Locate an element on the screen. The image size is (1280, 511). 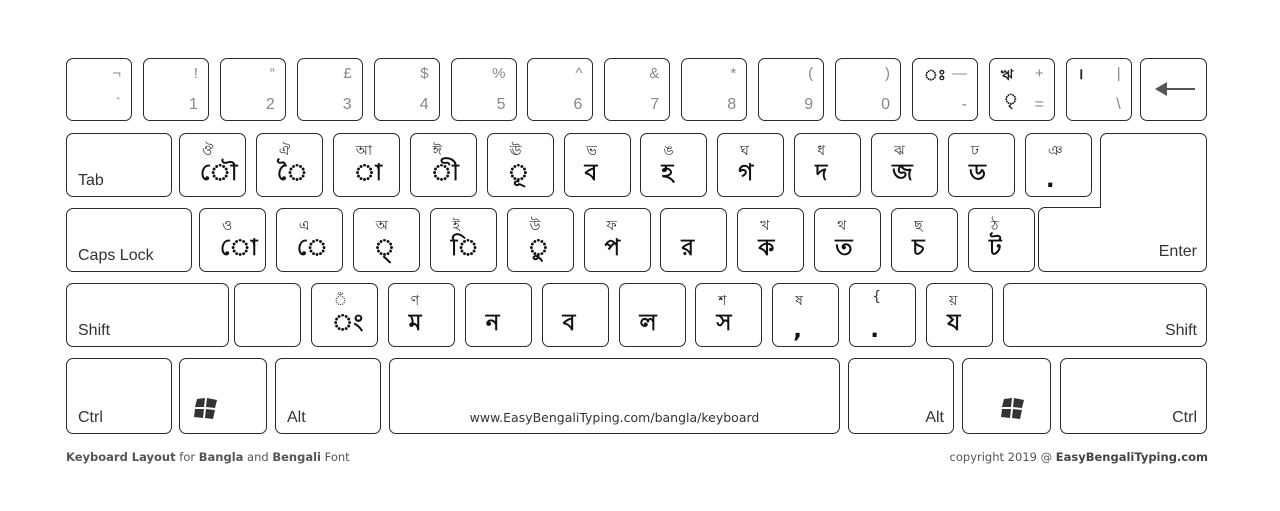
windows-logo-icon is located at coordinates (1012, 408).